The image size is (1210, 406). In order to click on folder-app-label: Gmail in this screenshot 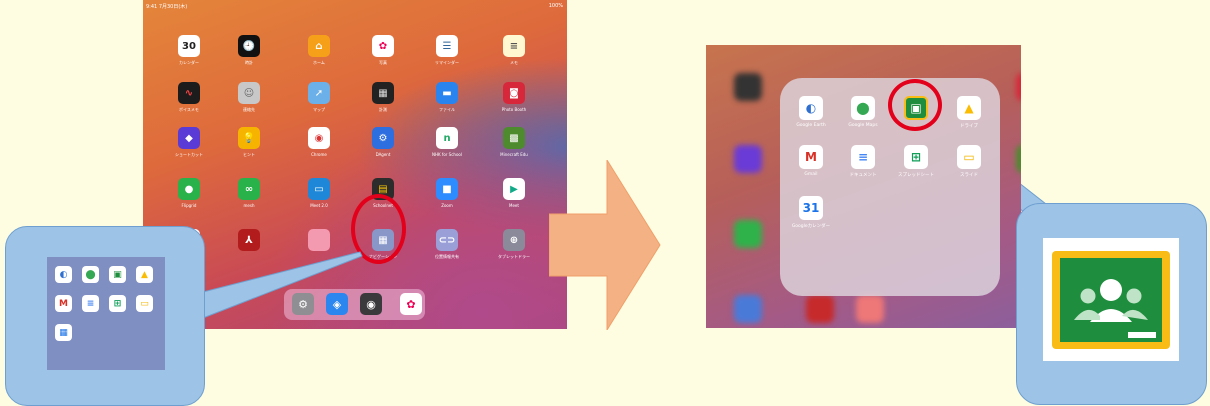, I will do `click(811, 174)`.